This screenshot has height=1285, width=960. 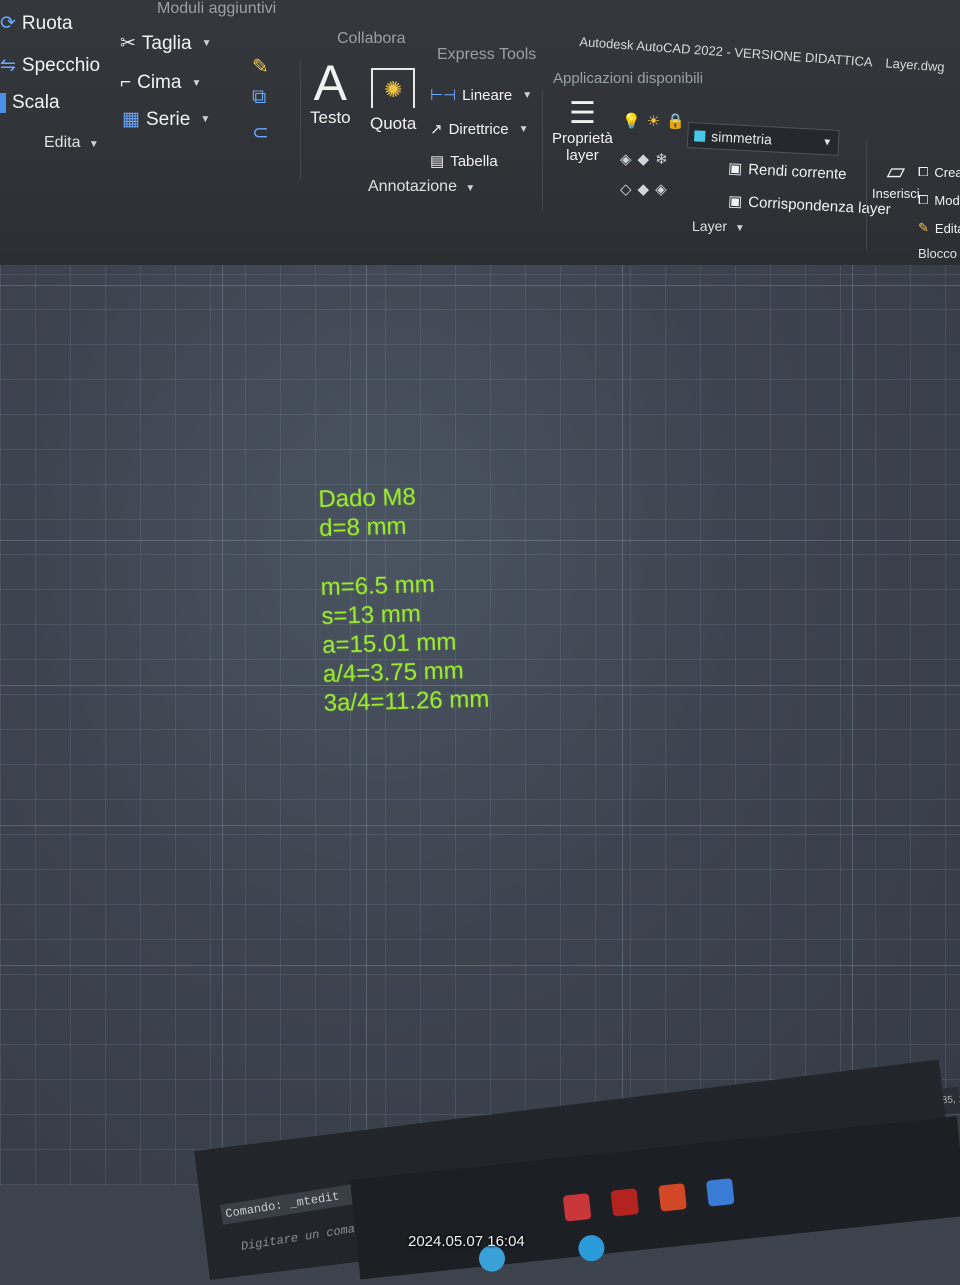 I want to click on mirror-icon: ⇋, so click(x=8, y=65).